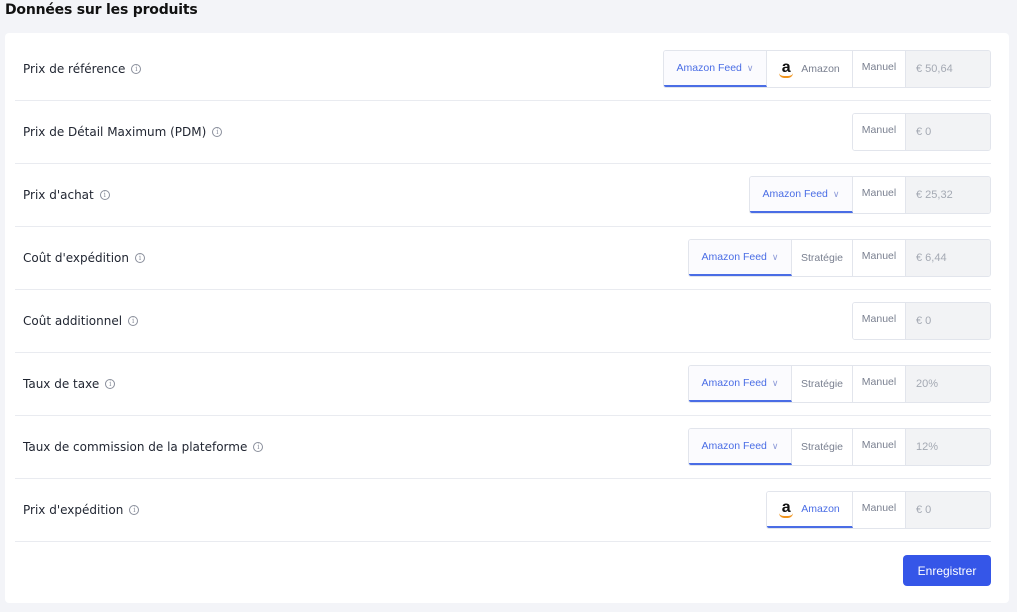 This screenshot has height=612, width=1017. Describe the element at coordinates (503, 510) in the screenshot. I see `row-prix-expedition: Prix d'expédition i a Amazon Manuel € 0` at that location.